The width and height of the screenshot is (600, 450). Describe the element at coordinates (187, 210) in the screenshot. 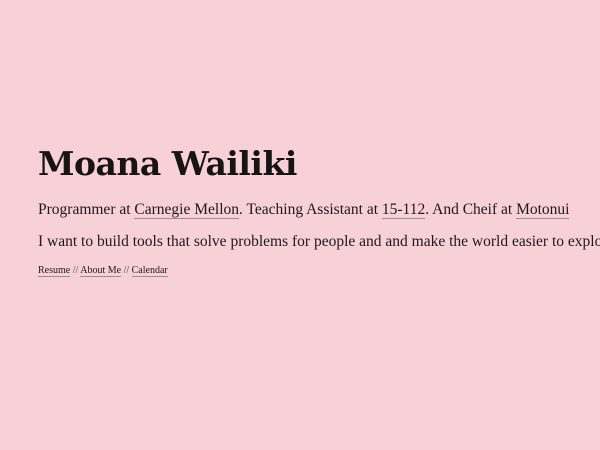

I see `carnegie-mellon-link: Carnegie Mellon` at that location.